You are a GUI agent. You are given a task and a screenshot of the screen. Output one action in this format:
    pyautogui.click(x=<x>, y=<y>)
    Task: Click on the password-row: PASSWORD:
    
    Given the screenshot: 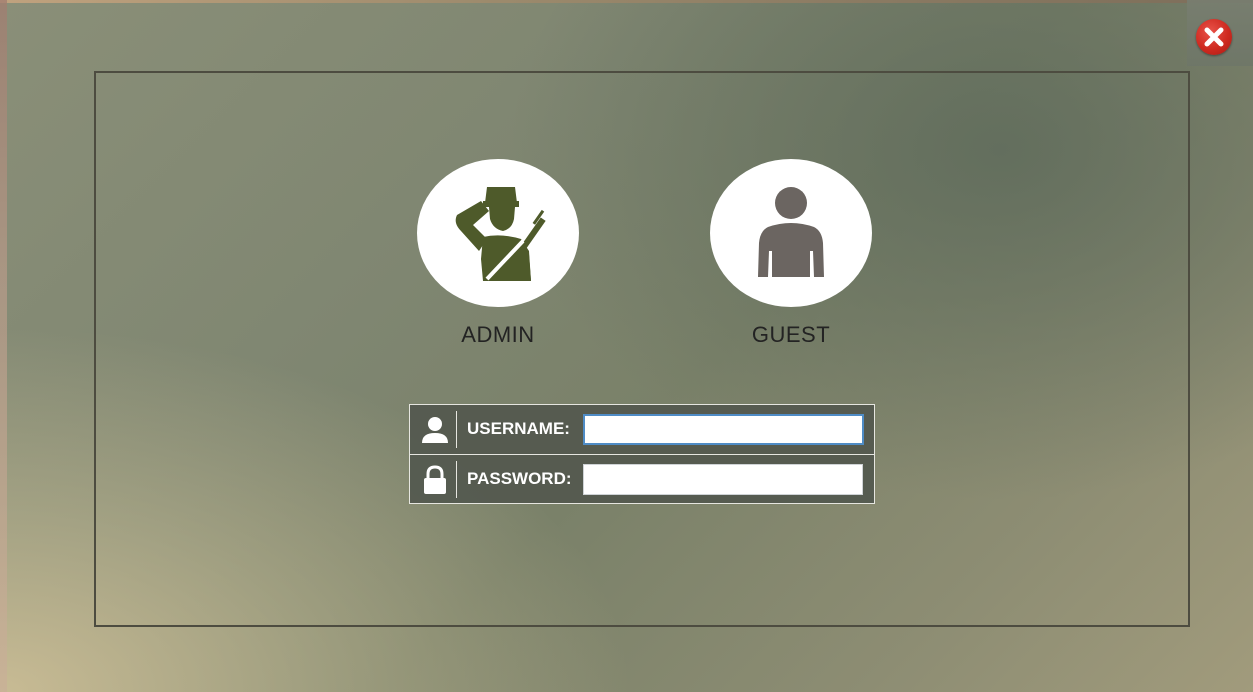 What is the action you would take?
    pyautogui.click(x=642, y=479)
    